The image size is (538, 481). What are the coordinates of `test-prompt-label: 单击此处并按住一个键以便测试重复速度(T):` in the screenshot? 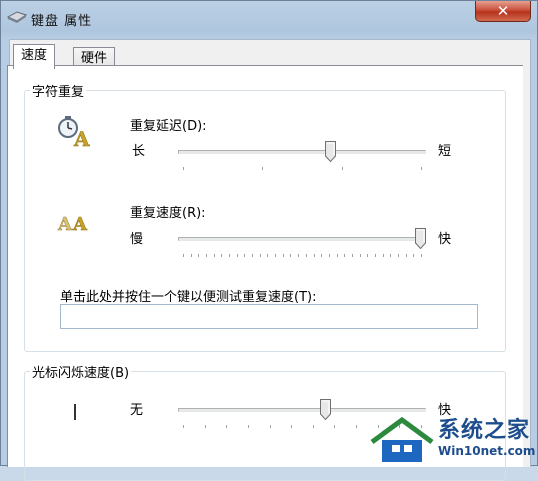 It's located at (188, 297).